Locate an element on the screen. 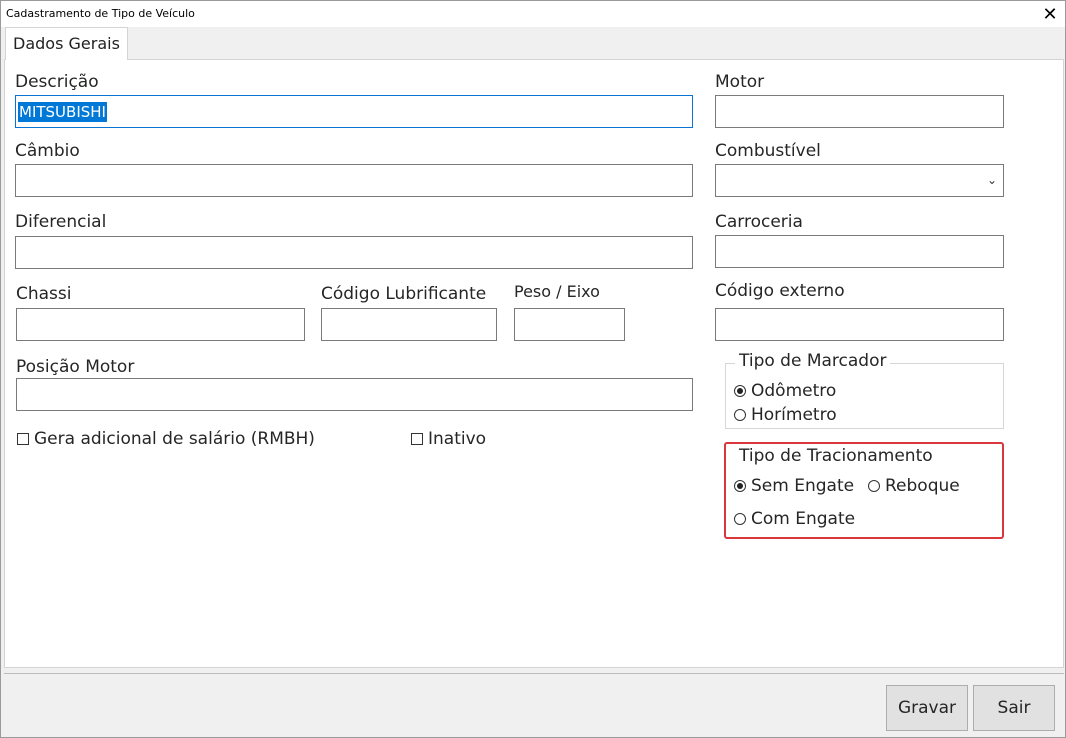 The image size is (1066, 738). close-icon: ✕ is located at coordinates (1050, 14).